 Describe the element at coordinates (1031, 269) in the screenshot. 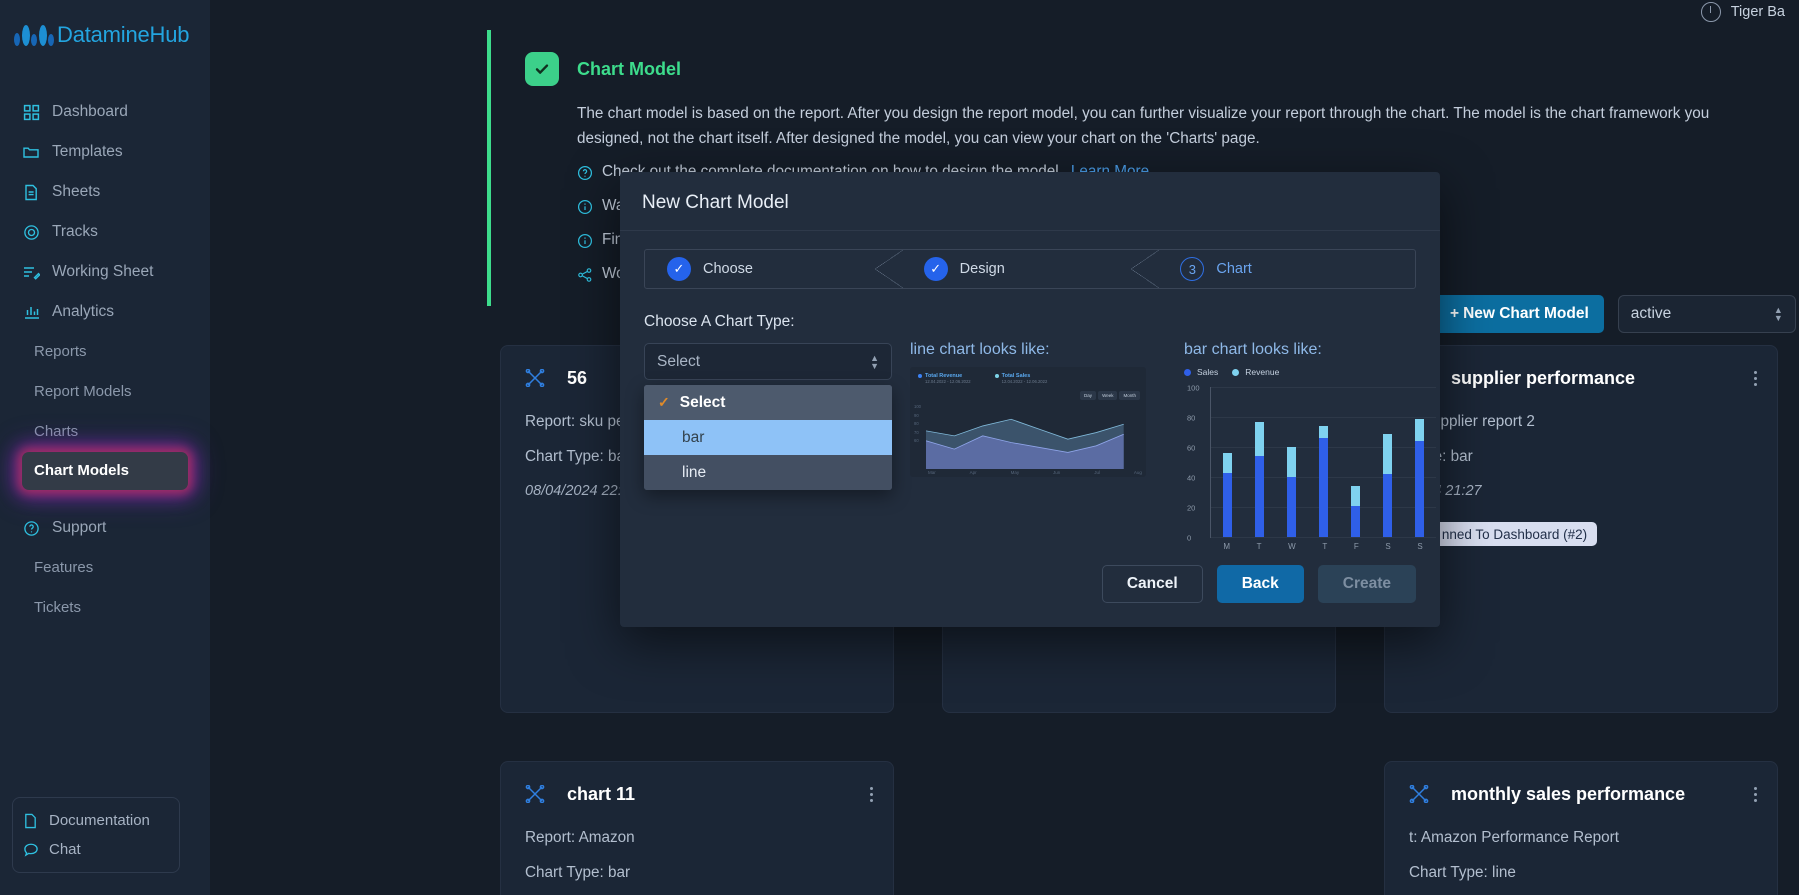

I see `step-design: ✓ Design` at that location.